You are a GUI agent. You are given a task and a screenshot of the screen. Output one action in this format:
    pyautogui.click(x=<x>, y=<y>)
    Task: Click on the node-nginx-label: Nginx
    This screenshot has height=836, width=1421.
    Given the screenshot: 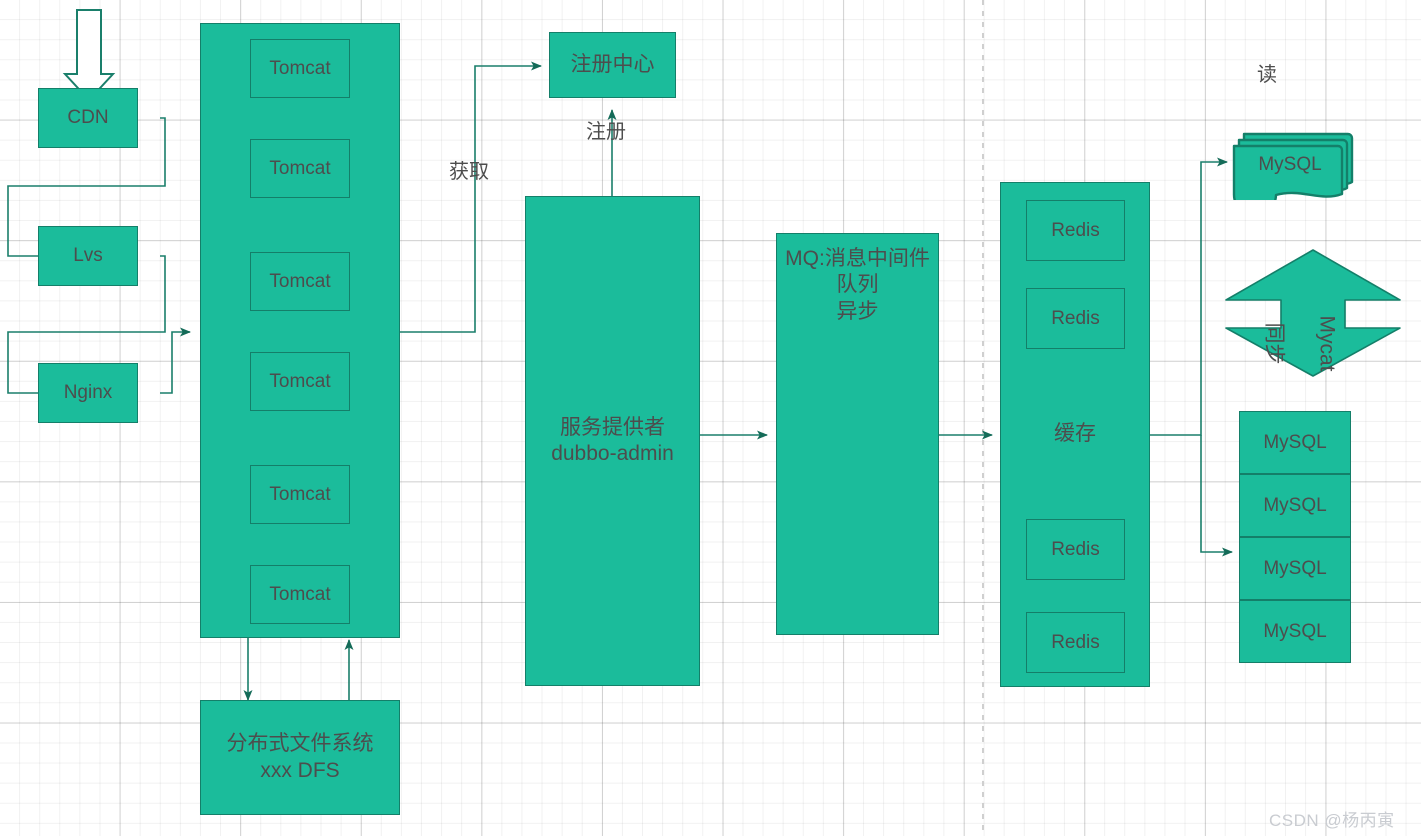 What is the action you would take?
    pyautogui.click(x=88, y=393)
    